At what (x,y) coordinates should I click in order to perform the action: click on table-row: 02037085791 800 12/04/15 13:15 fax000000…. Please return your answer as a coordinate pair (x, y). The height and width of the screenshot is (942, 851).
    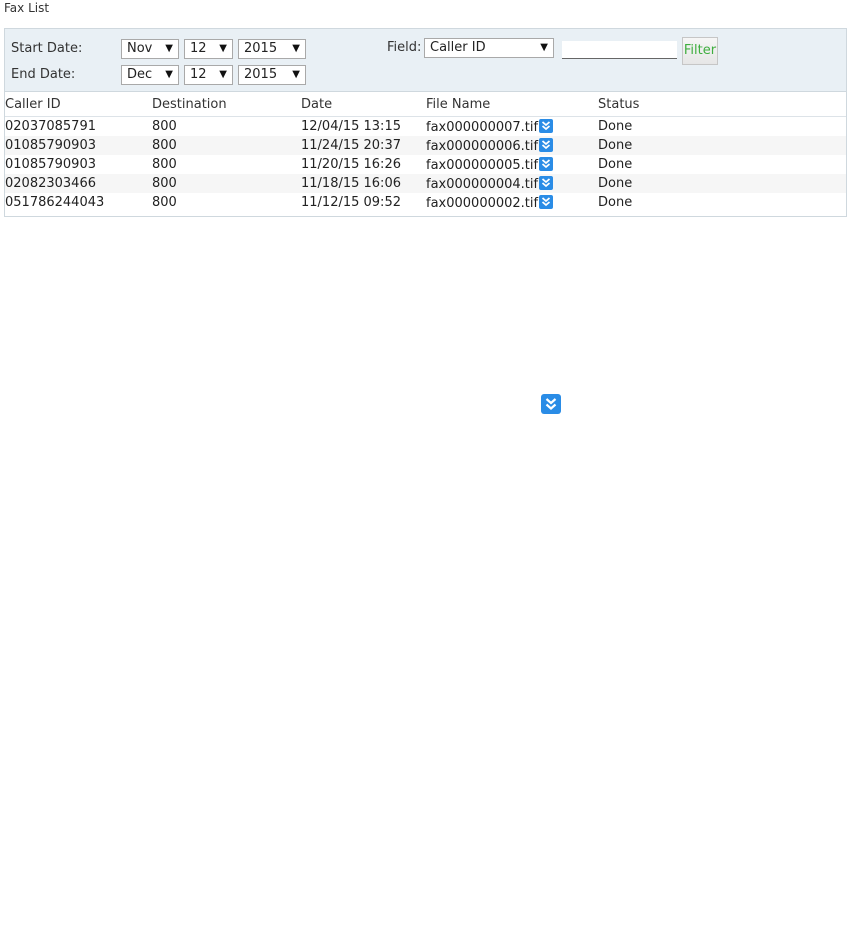
    Looking at the image, I should click on (425, 127).